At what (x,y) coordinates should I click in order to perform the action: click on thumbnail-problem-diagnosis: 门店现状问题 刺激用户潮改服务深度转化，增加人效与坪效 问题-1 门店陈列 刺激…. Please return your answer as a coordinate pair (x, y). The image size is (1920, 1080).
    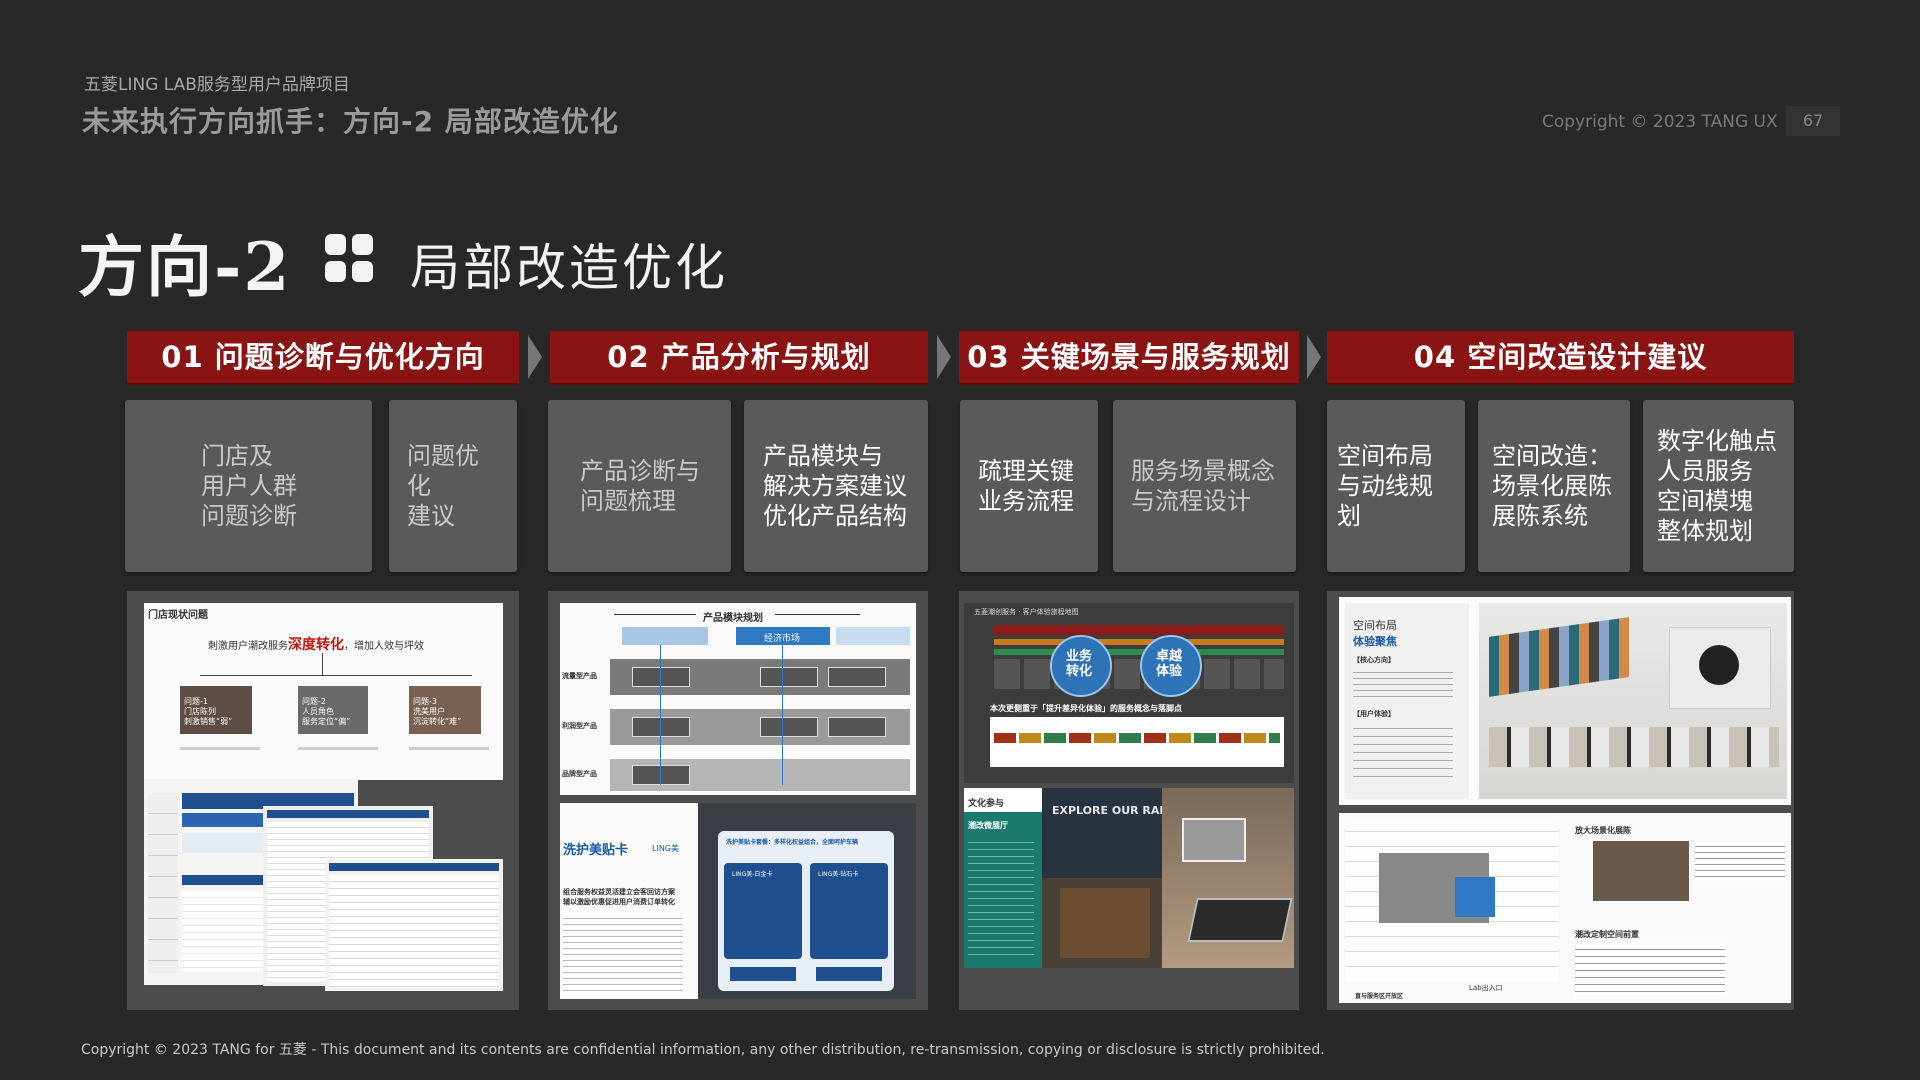
    Looking at the image, I should click on (323, 800).